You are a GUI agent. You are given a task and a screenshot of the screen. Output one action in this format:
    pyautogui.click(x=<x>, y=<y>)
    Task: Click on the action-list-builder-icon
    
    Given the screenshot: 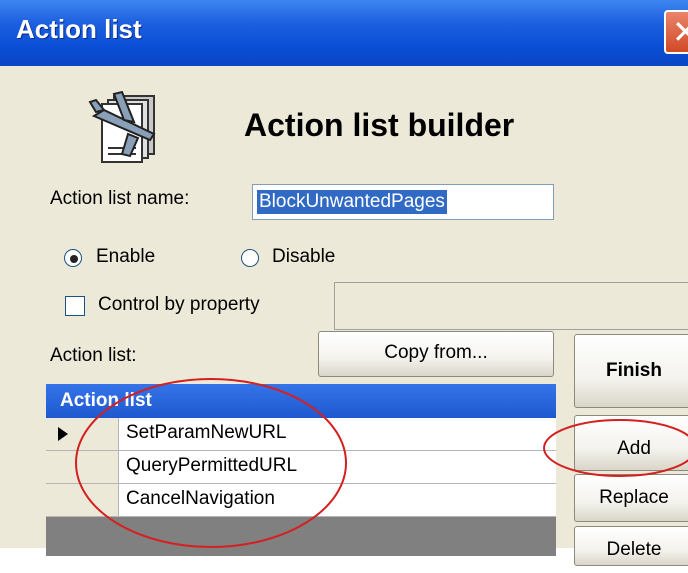 What is the action you would take?
    pyautogui.click(x=129, y=127)
    